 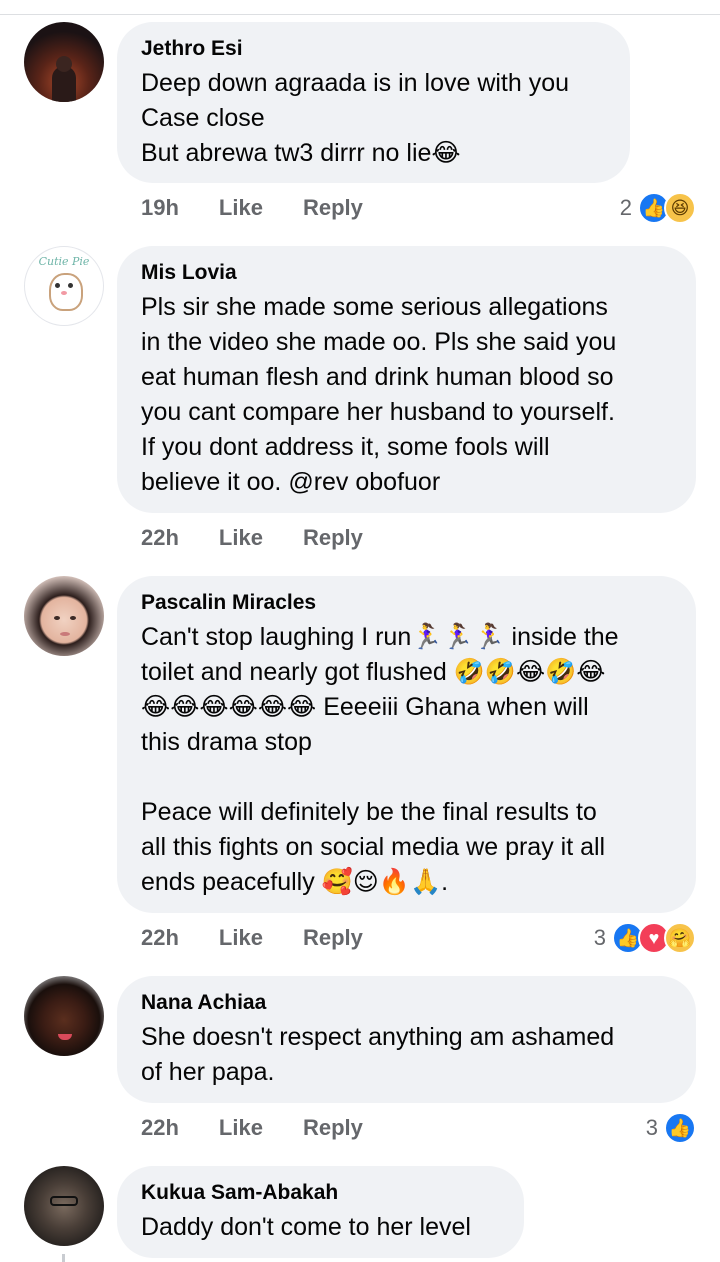 What do you see at coordinates (406, 1003) in the screenshot?
I see `comment-author: Nana Achiaa` at bounding box center [406, 1003].